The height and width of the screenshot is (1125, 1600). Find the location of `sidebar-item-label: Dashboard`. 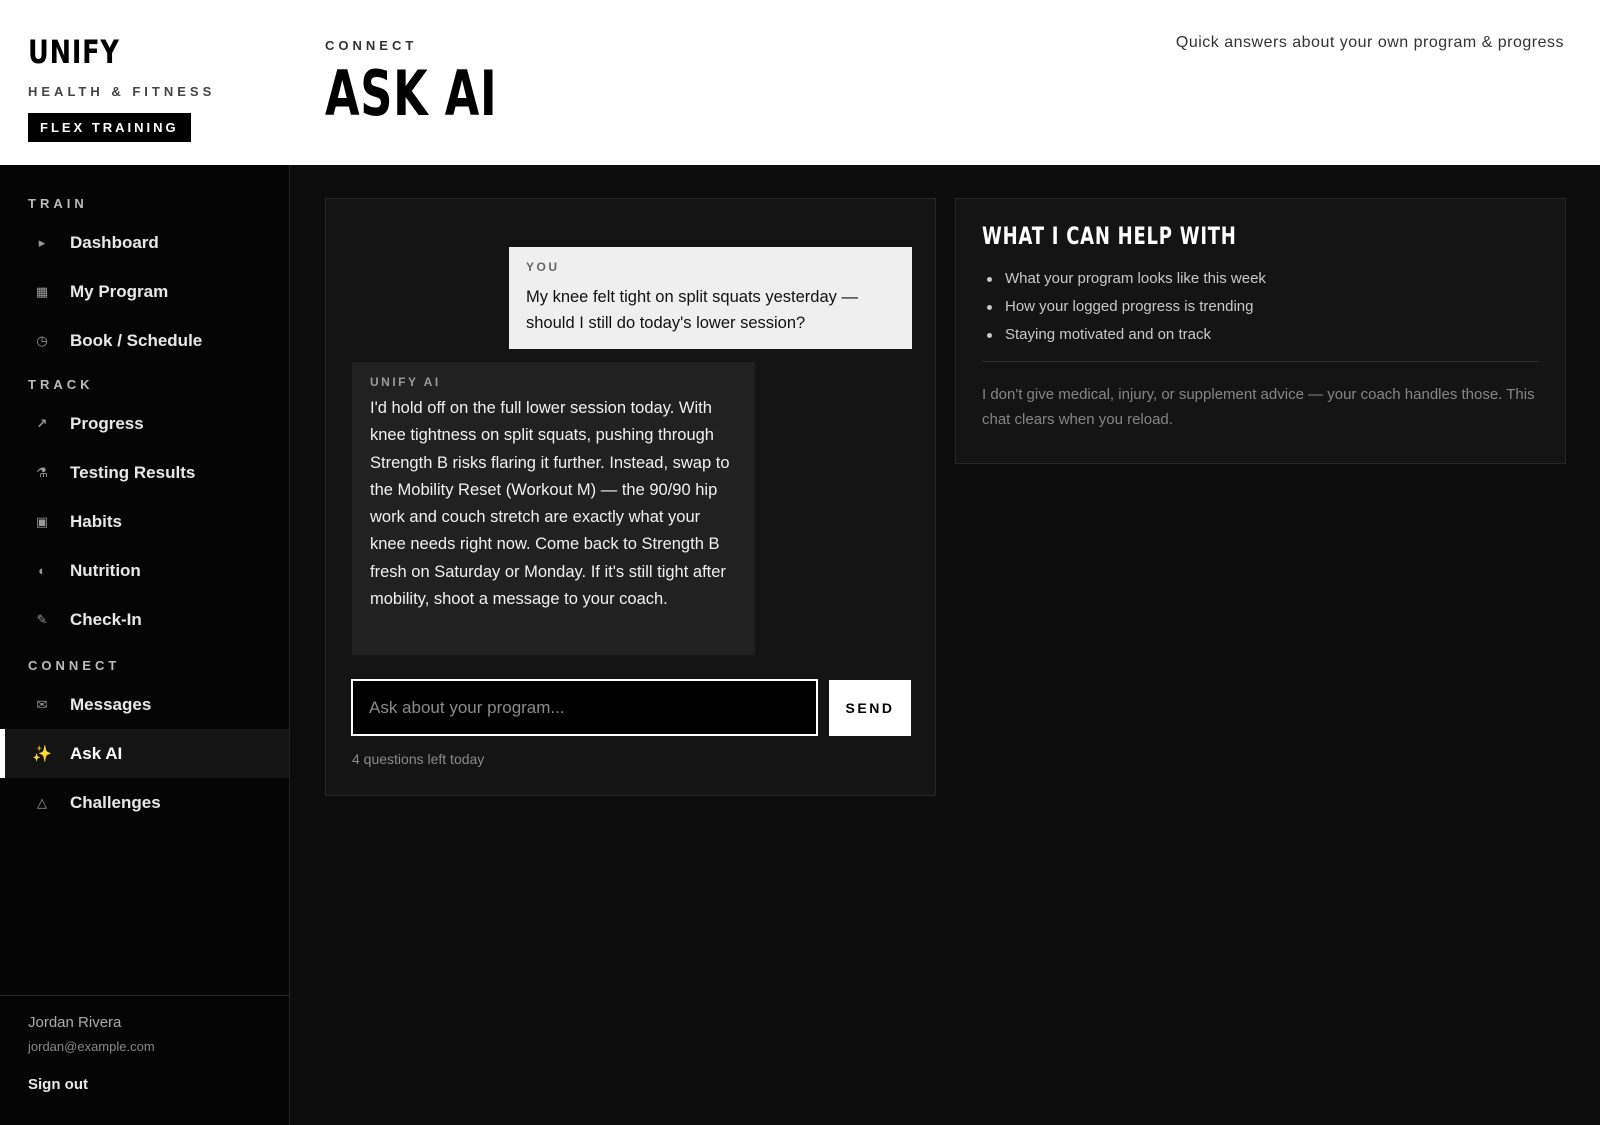

sidebar-item-label: Dashboard is located at coordinates (114, 242).